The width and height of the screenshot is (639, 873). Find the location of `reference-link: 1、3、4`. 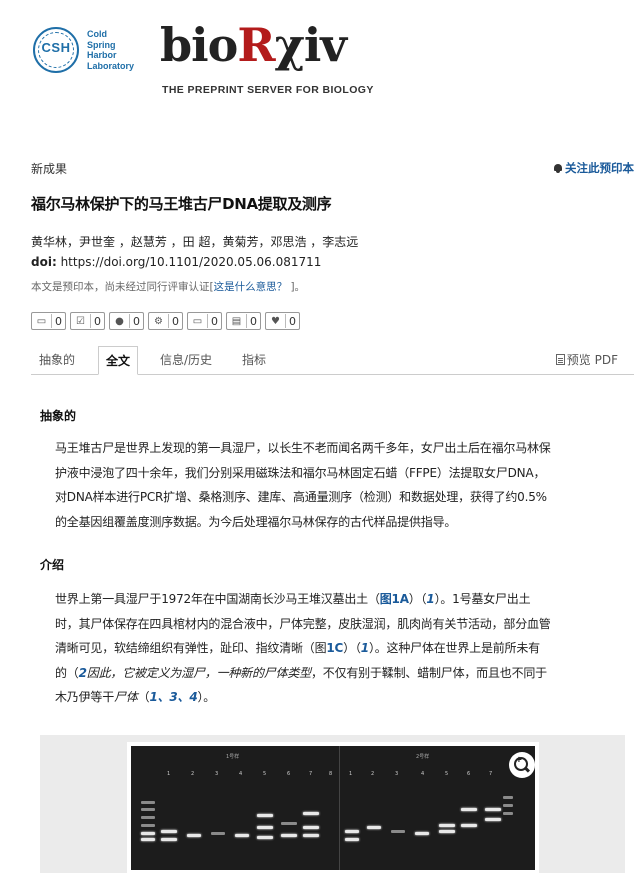

reference-link: 1、3、4 is located at coordinates (173, 697).